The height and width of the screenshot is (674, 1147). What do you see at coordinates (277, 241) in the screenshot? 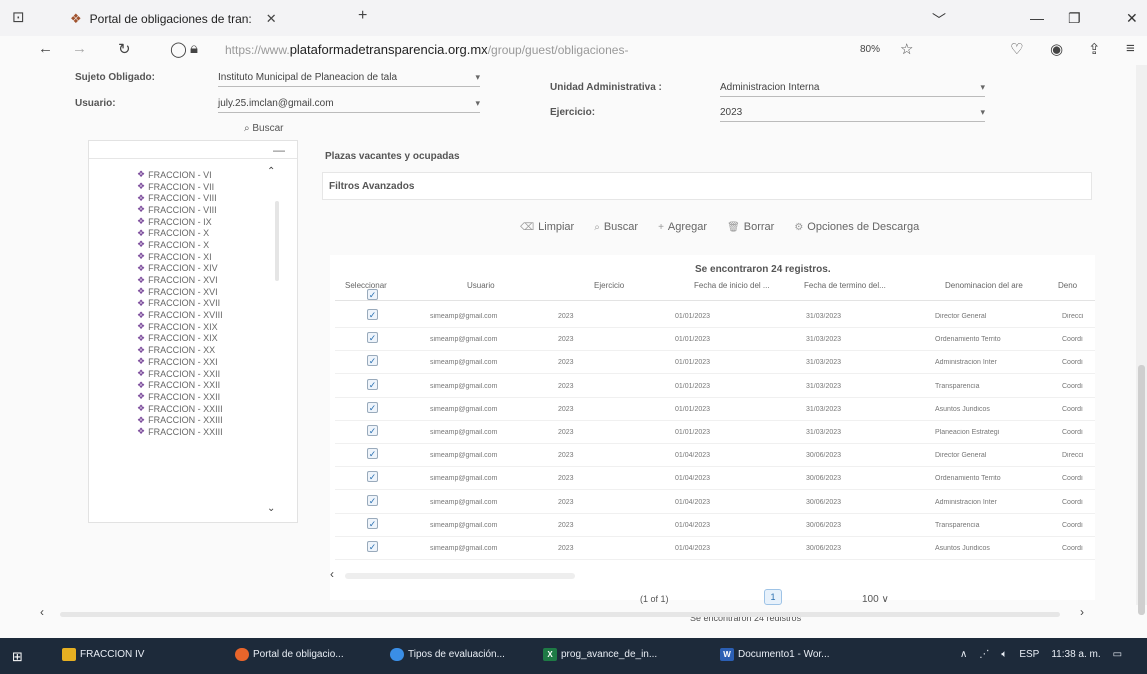
I see `panel-scrollbar` at bounding box center [277, 241].